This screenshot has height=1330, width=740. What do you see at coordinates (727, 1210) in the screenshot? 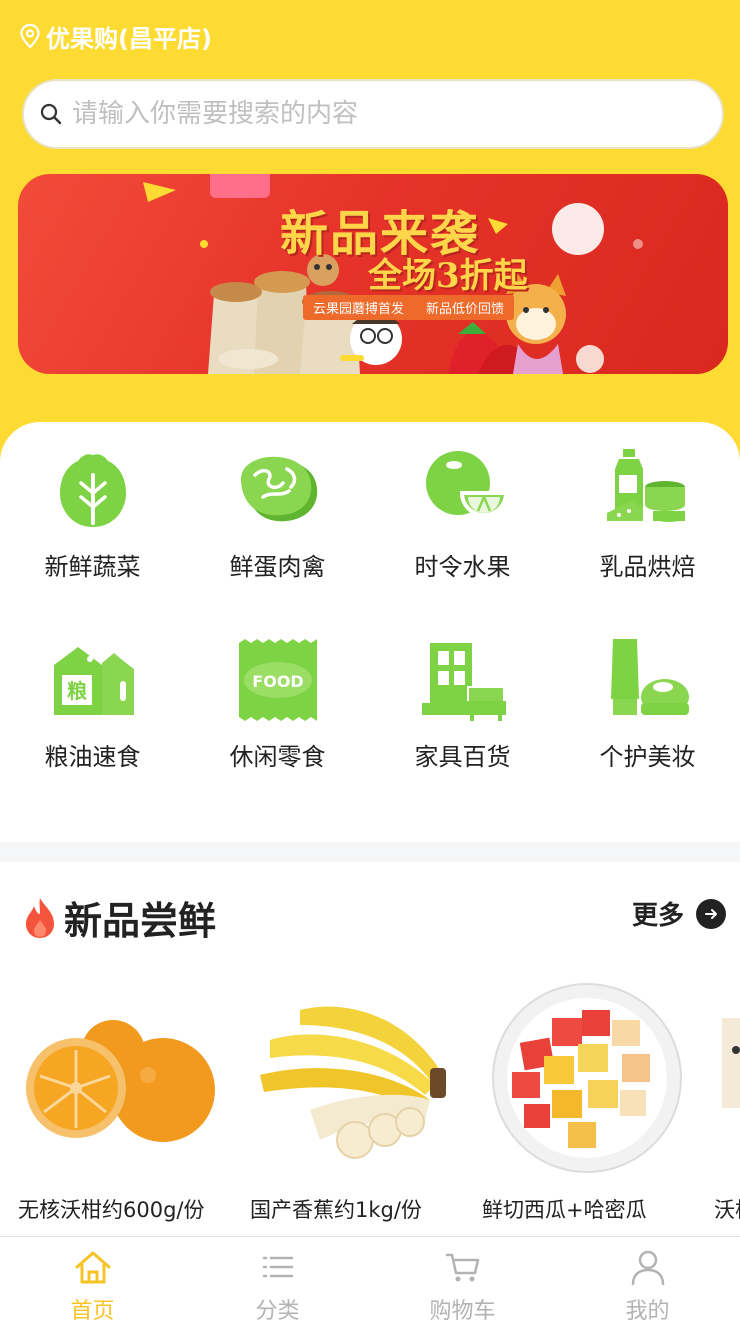
I see `product-name: 沃柑` at bounding box center [727, 1210].